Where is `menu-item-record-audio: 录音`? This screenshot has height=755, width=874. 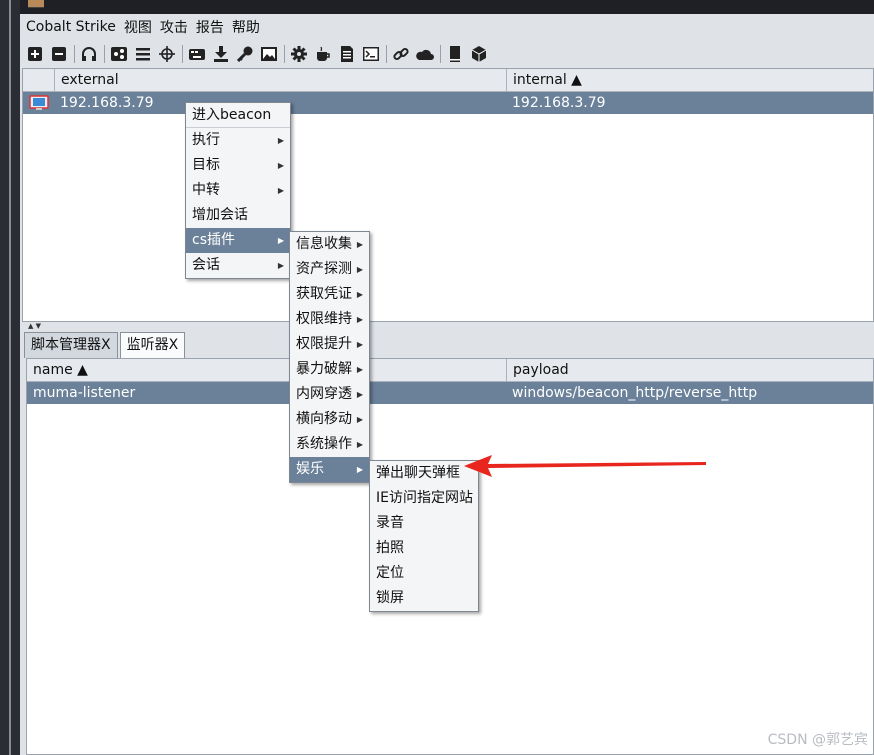
menu-item-record-audio: 录音 is located at coordinates (424, 523).